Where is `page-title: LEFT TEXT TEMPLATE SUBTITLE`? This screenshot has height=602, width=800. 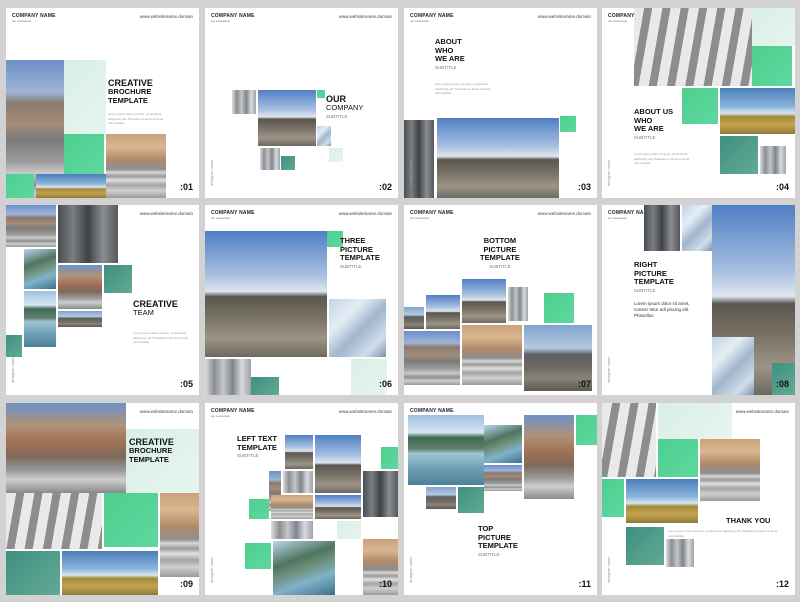 page-title: LEFT TEXT TEMPLATE SUBTITLE is located at coordinates (257, 446).